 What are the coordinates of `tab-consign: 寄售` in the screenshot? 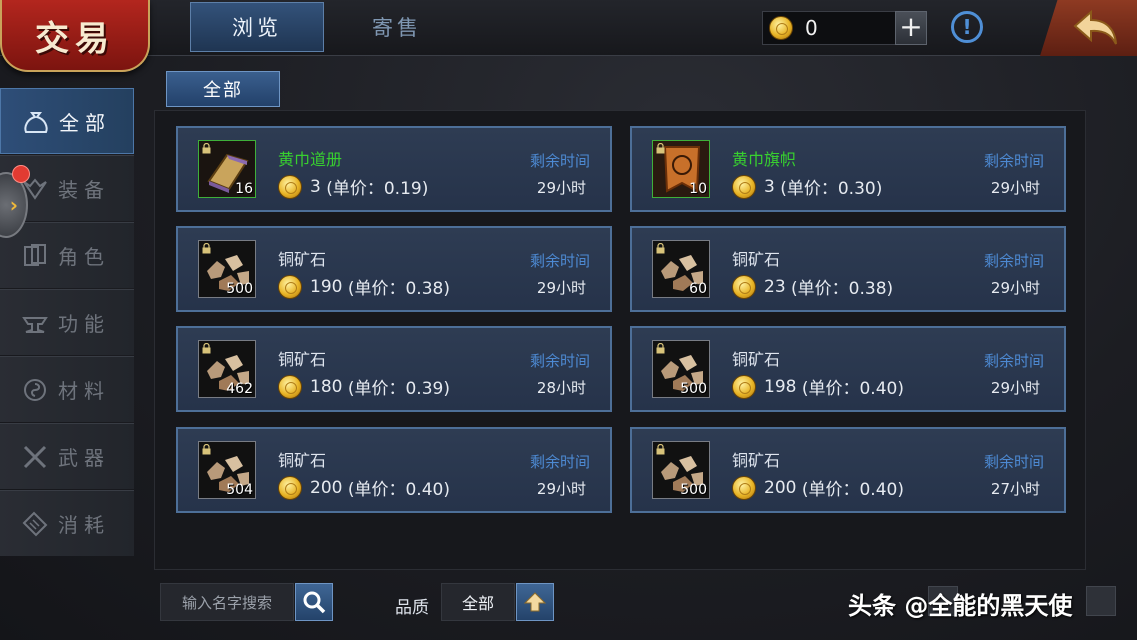 It's located at (397, 27).